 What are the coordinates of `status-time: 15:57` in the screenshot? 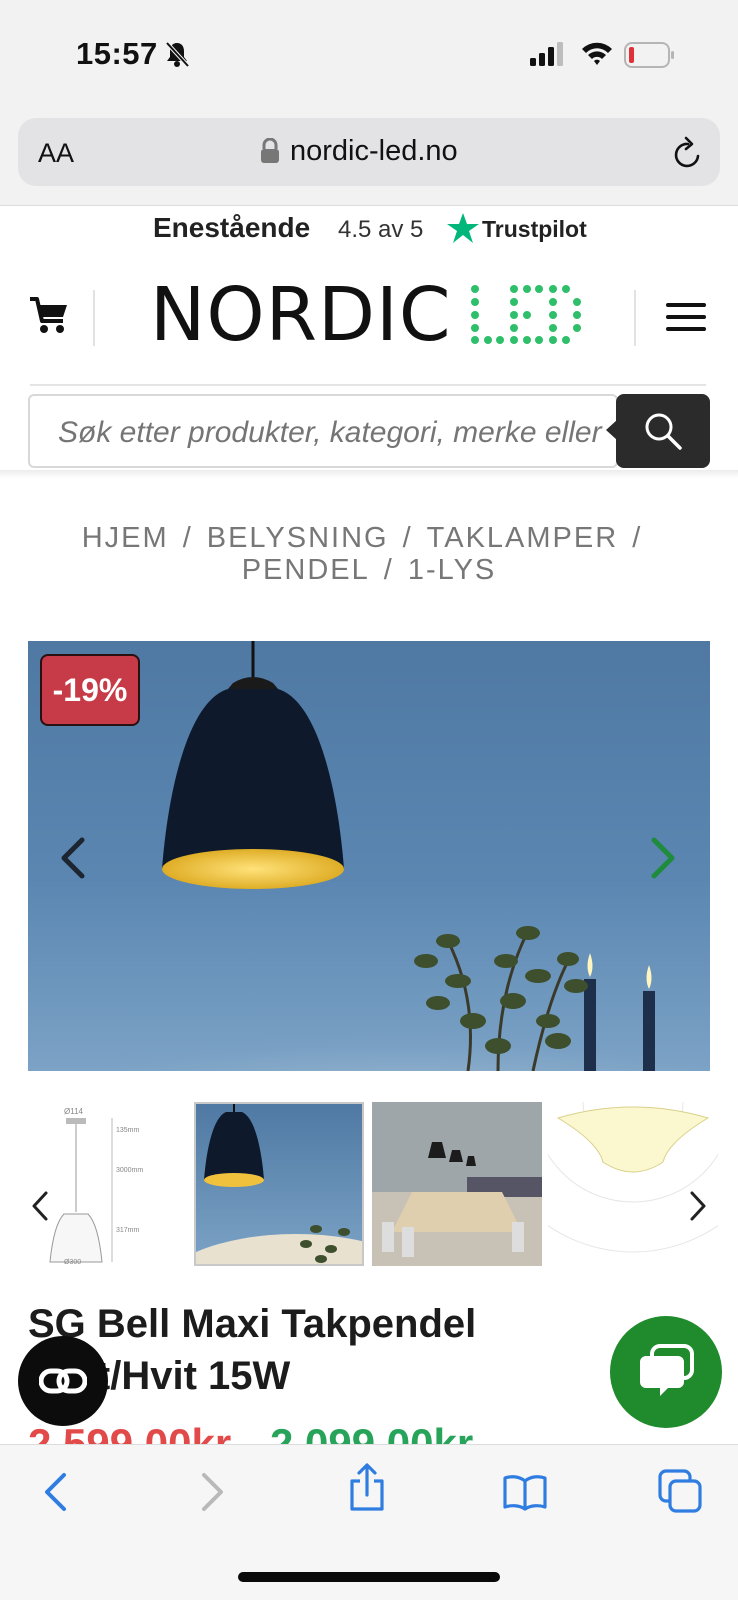 It's located at (117, 53).